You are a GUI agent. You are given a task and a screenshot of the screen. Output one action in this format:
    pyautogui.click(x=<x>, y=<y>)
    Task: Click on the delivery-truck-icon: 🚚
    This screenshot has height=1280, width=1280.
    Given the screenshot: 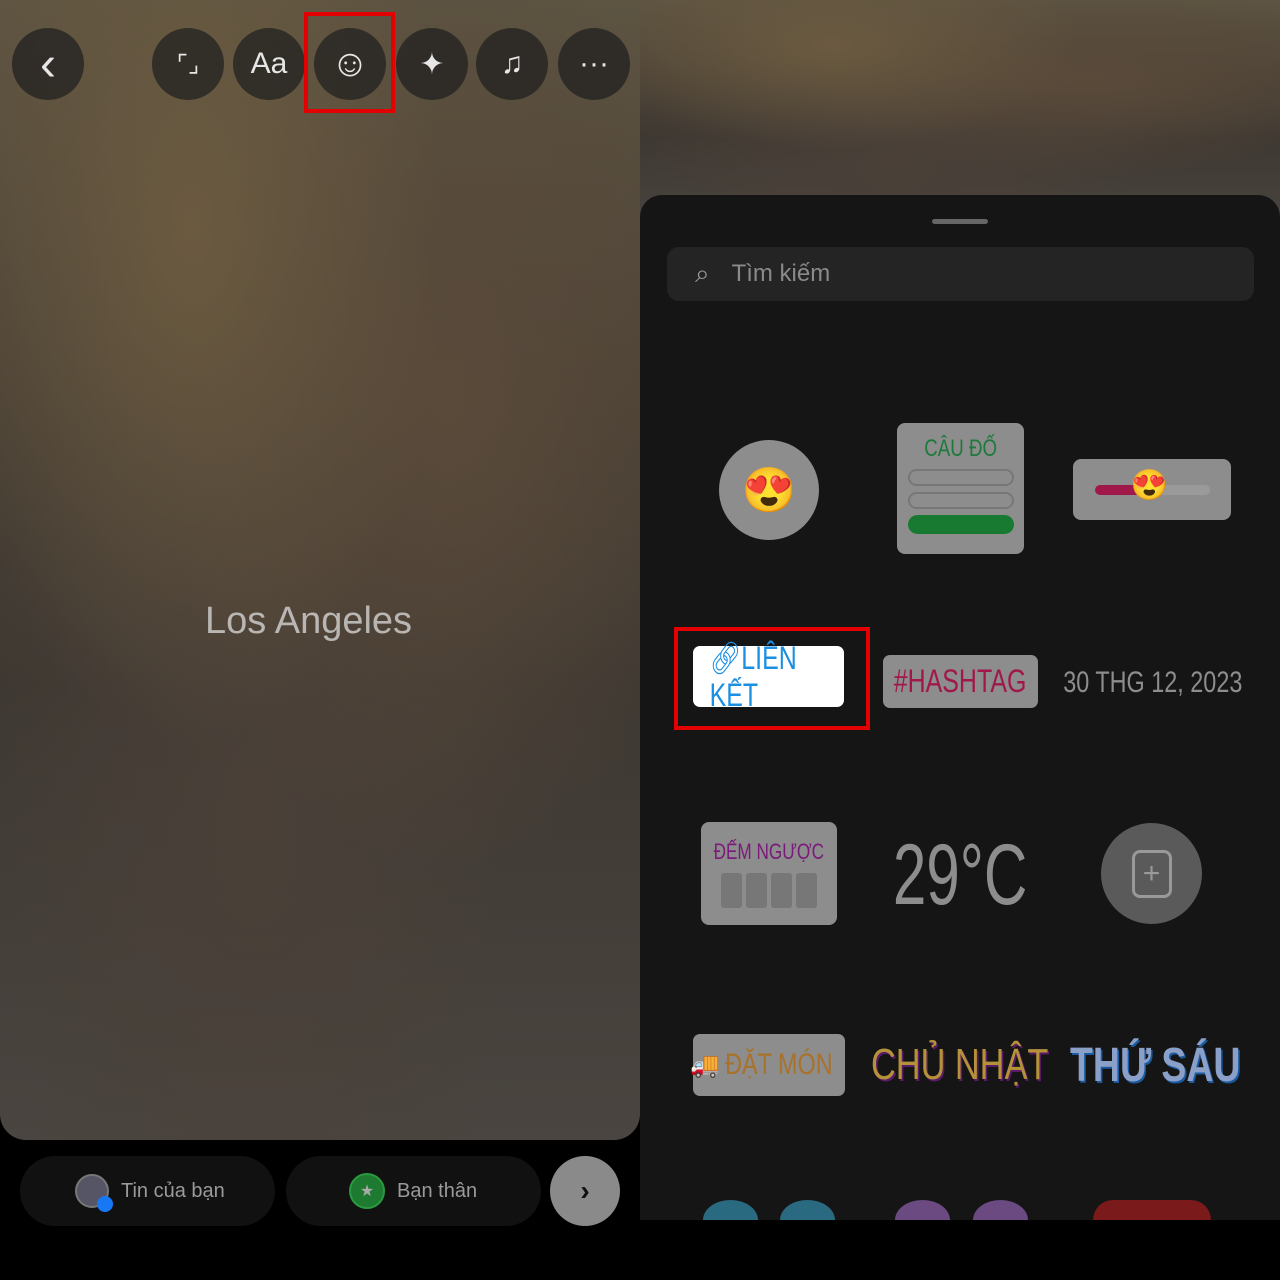 What is the action you would take?
    pyautogui.click(x=705, y=1065)
    